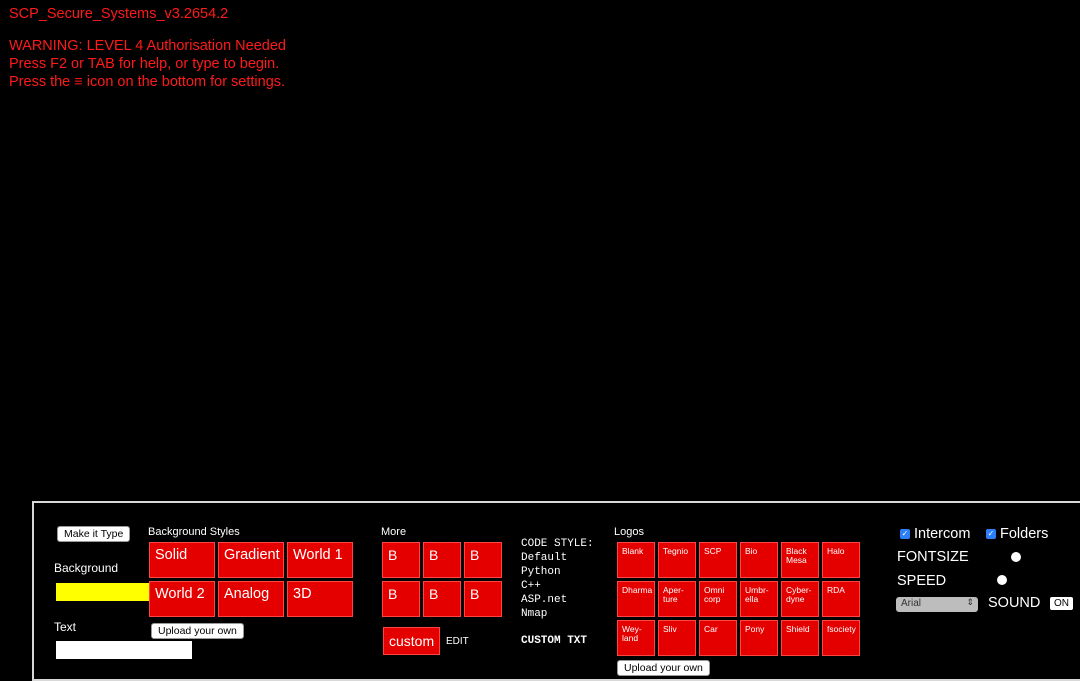 Image resolution: width=1080 pixels, height=681 pixels. I want to click on logo-button-rda: RDA, so click(841, 599).